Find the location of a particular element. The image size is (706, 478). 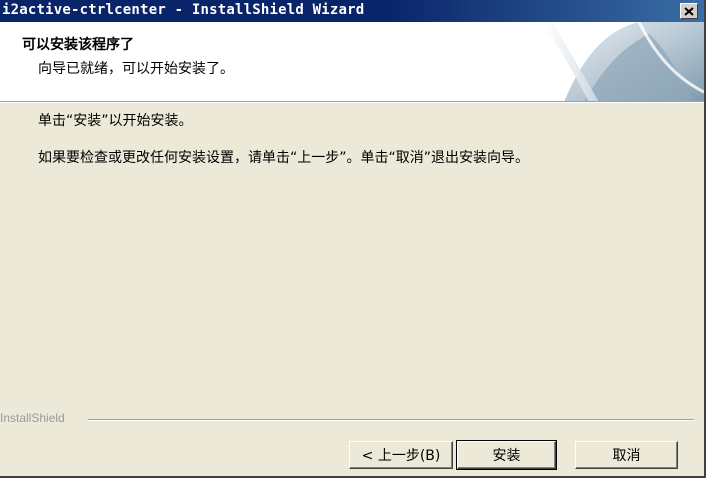

header-subtitle: 向导已就绪，可以开始安装了。 is located at coordinates (136, 69).